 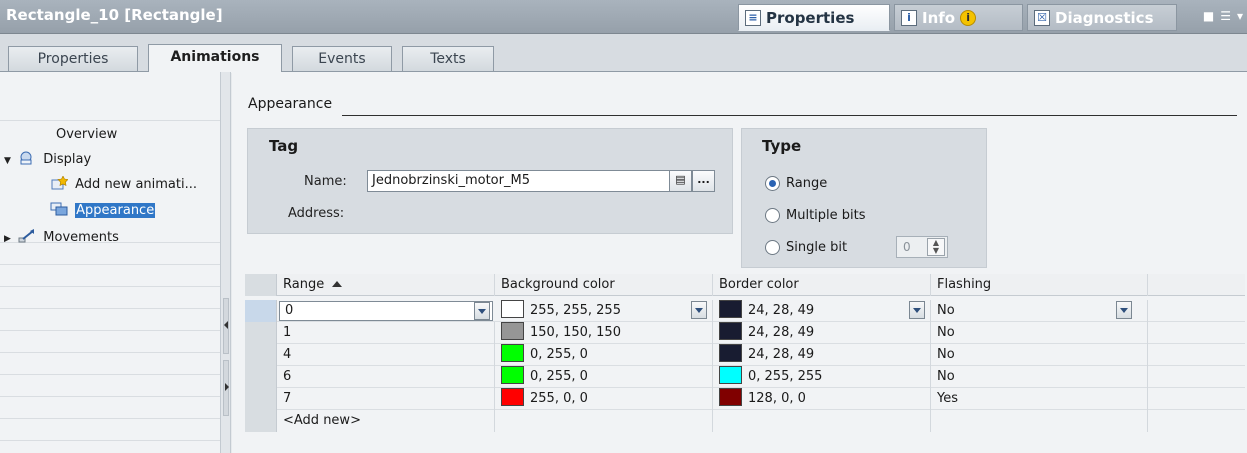 What do you see at coordinates (922, 247) in the screenshot?
I see `single-bit-spinner: 0 ▲ ▼` at bounding box center [922, 247].